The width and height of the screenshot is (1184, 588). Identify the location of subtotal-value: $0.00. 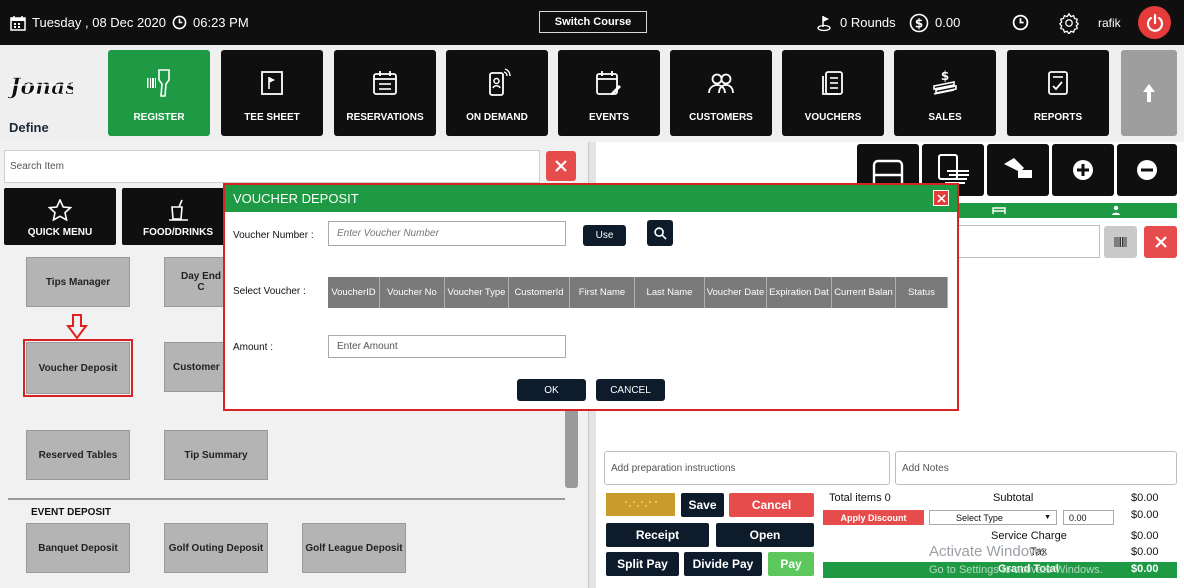
(1145, 498).